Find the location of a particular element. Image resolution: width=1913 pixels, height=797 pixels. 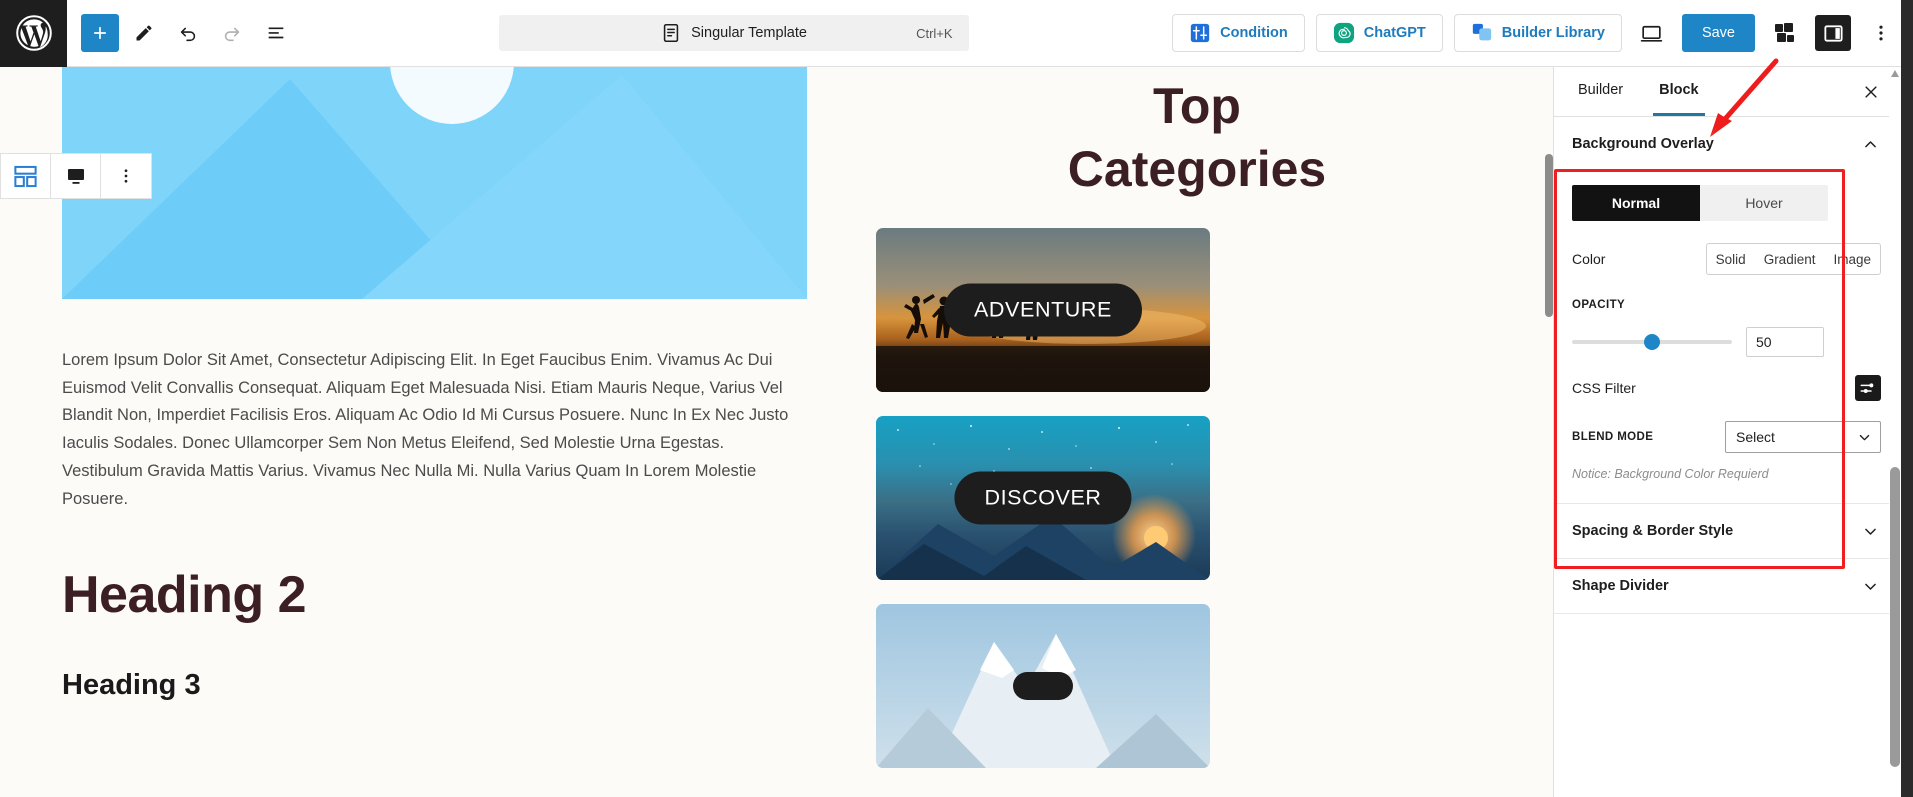

chatgpt-button: ChatGPT is located at coordinates (1379, 33).